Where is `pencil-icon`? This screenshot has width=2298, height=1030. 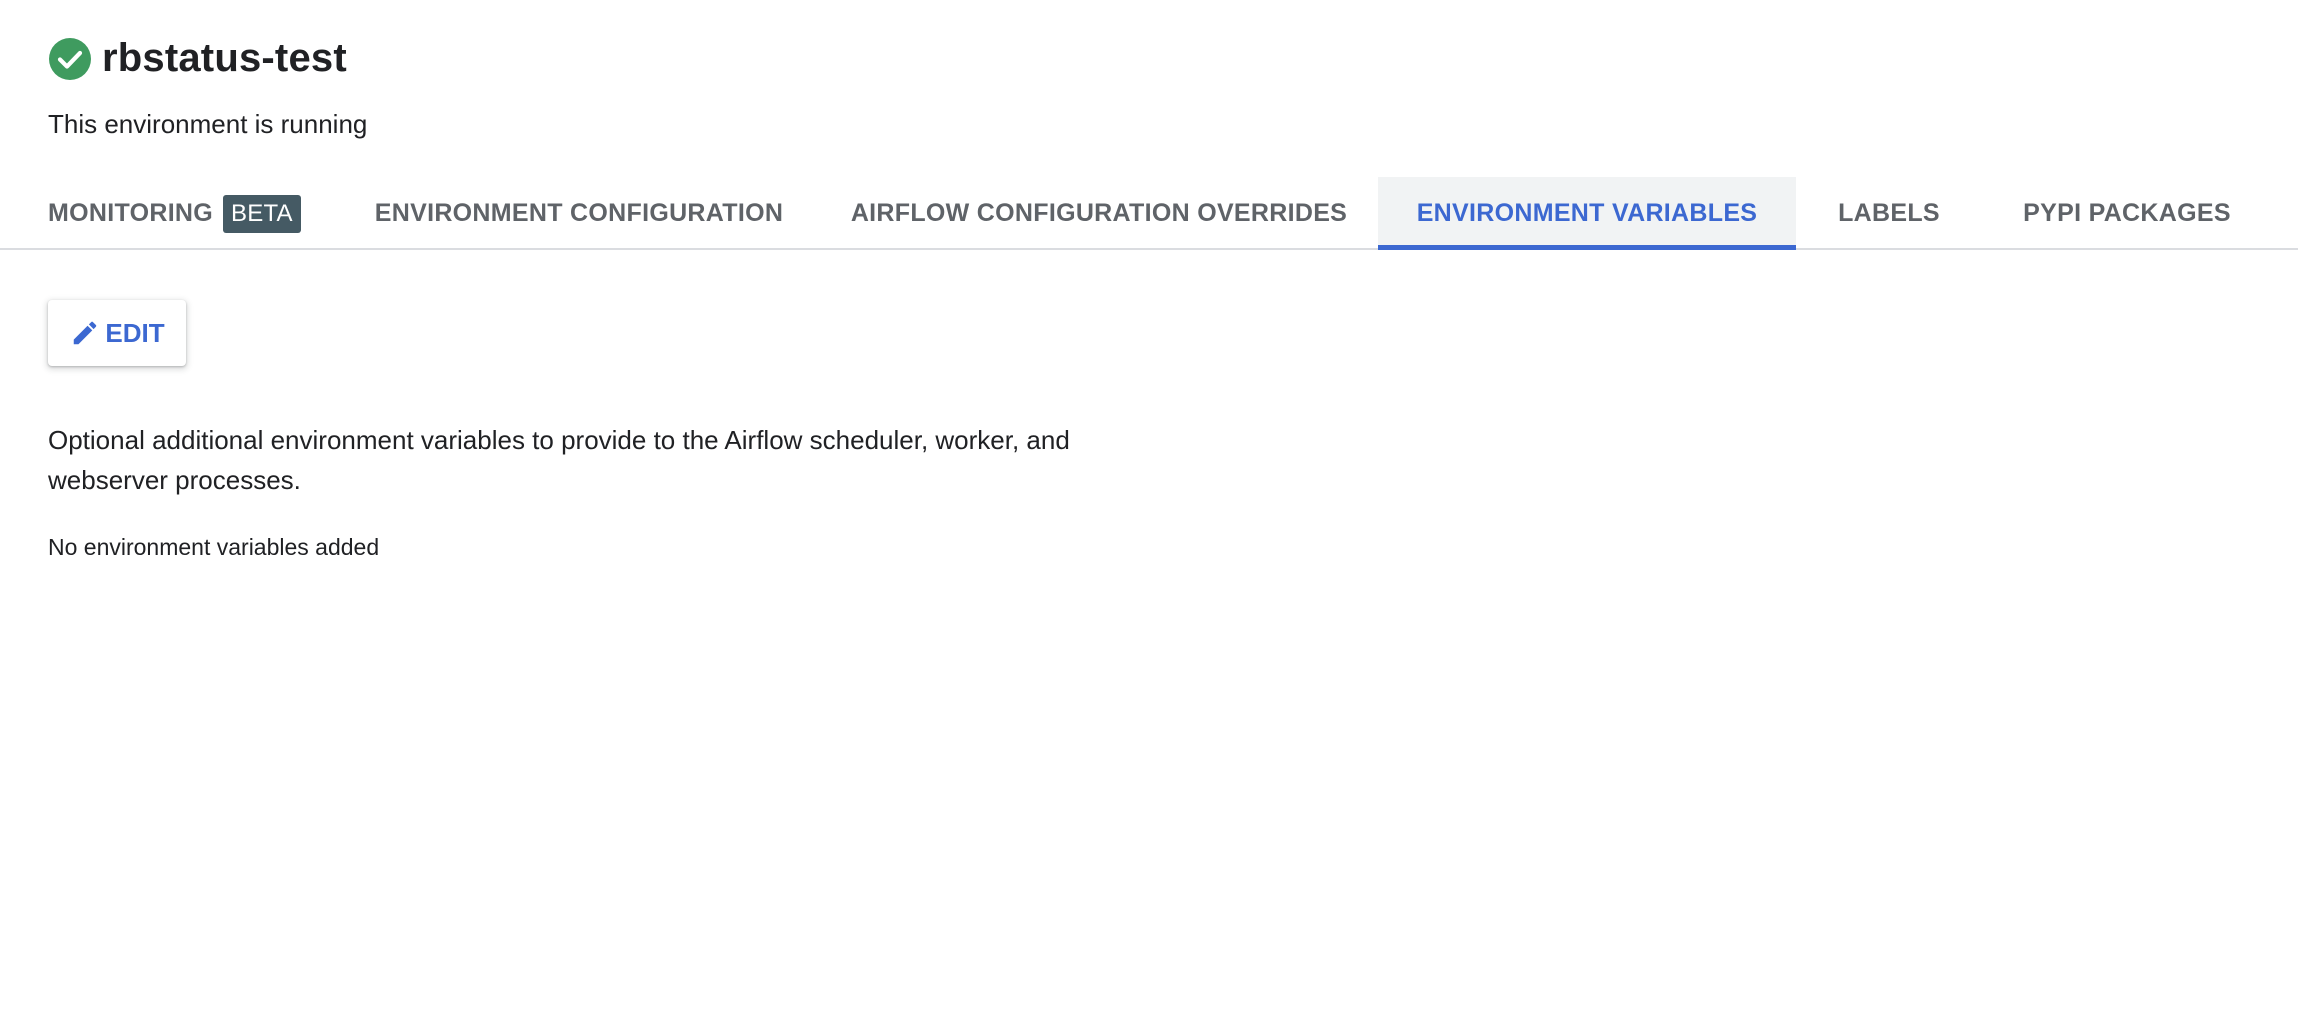 pencil-icon is located at coordinates (85, 333).